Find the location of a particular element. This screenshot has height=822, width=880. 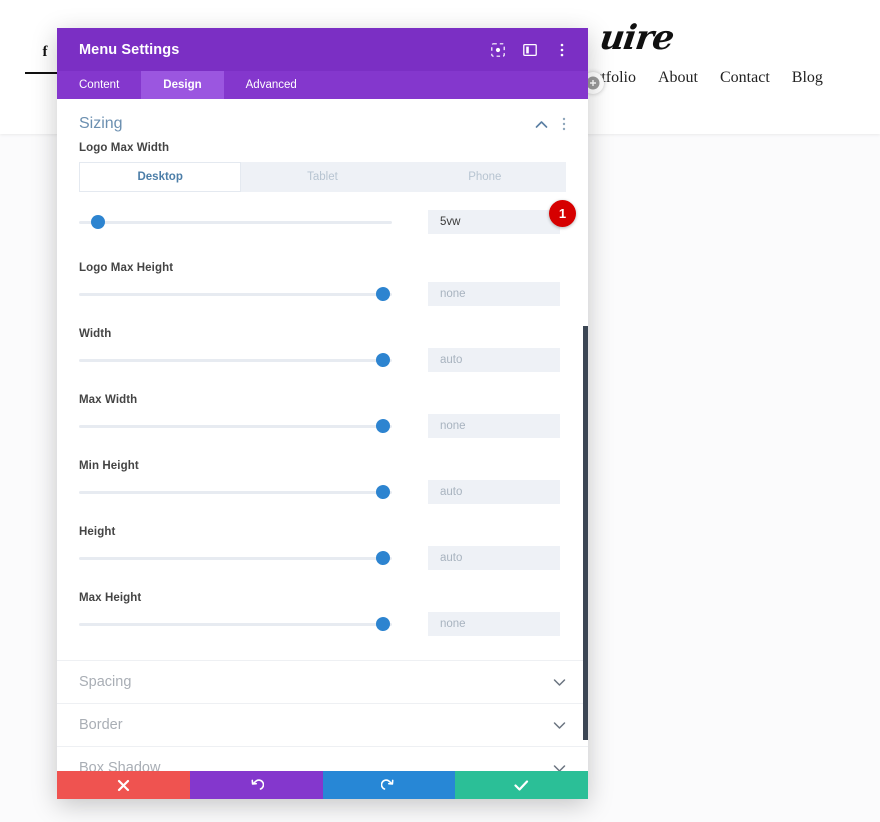

field-label: Max Height is located at coordinates (110, 598).